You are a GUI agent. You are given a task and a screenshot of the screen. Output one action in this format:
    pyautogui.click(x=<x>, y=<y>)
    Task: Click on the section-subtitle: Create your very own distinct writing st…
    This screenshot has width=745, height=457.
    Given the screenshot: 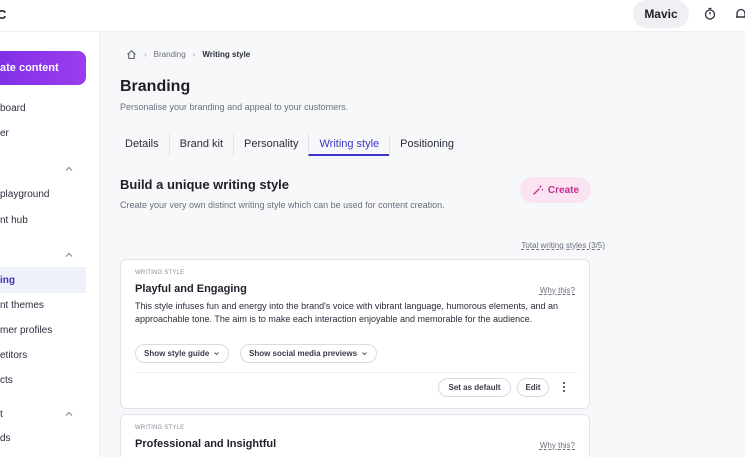 What is the action you would take?
    pyautogui.click(x=282, y=205)
    